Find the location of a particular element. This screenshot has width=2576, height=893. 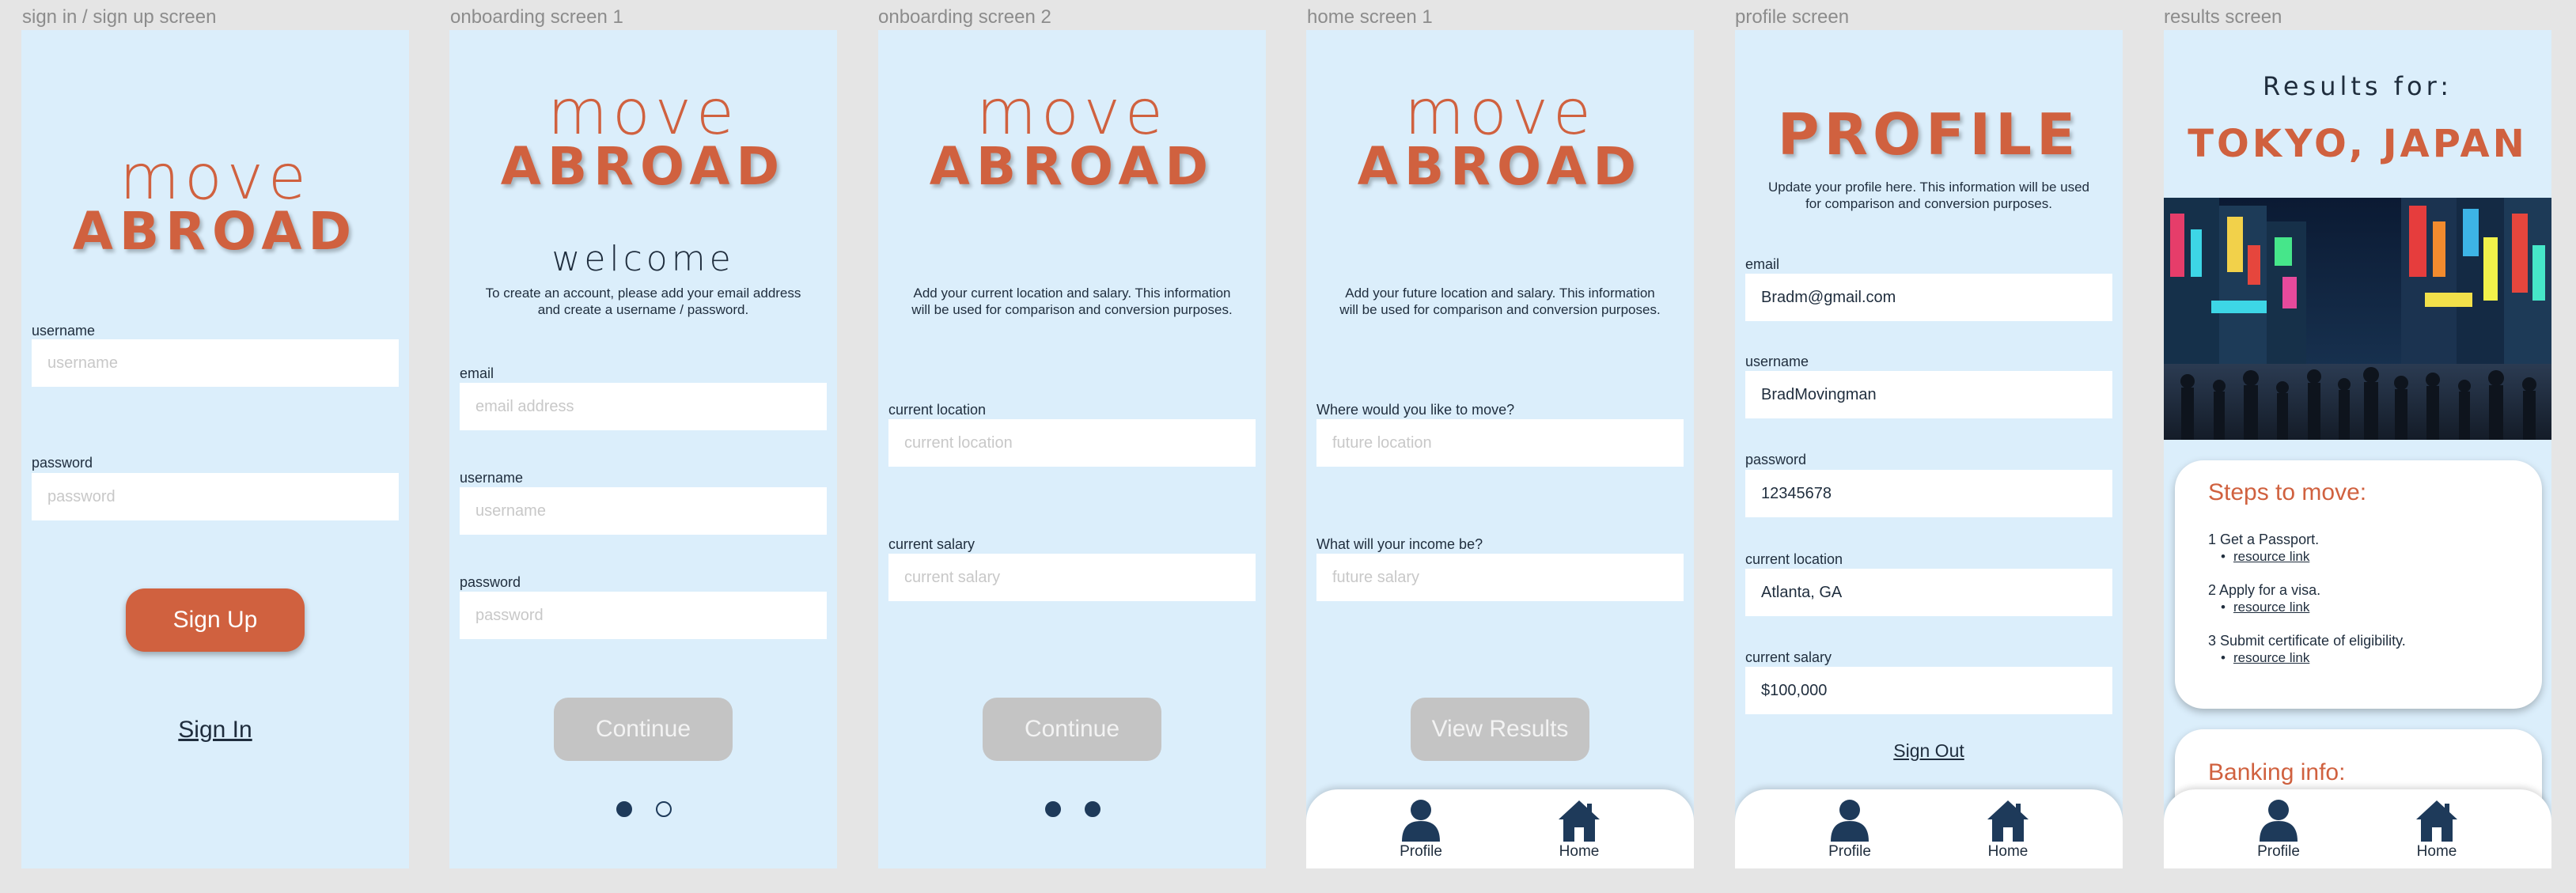

future-salary-input is located at coordinates (1500, 578).